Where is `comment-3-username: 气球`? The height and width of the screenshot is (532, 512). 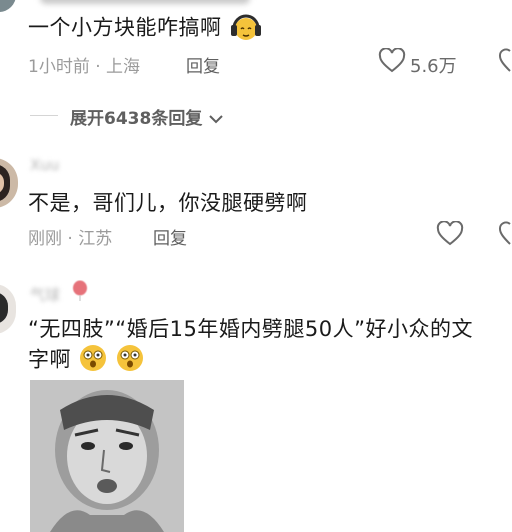
comment-3-username: 气球 is located at coordinates (45, 294).